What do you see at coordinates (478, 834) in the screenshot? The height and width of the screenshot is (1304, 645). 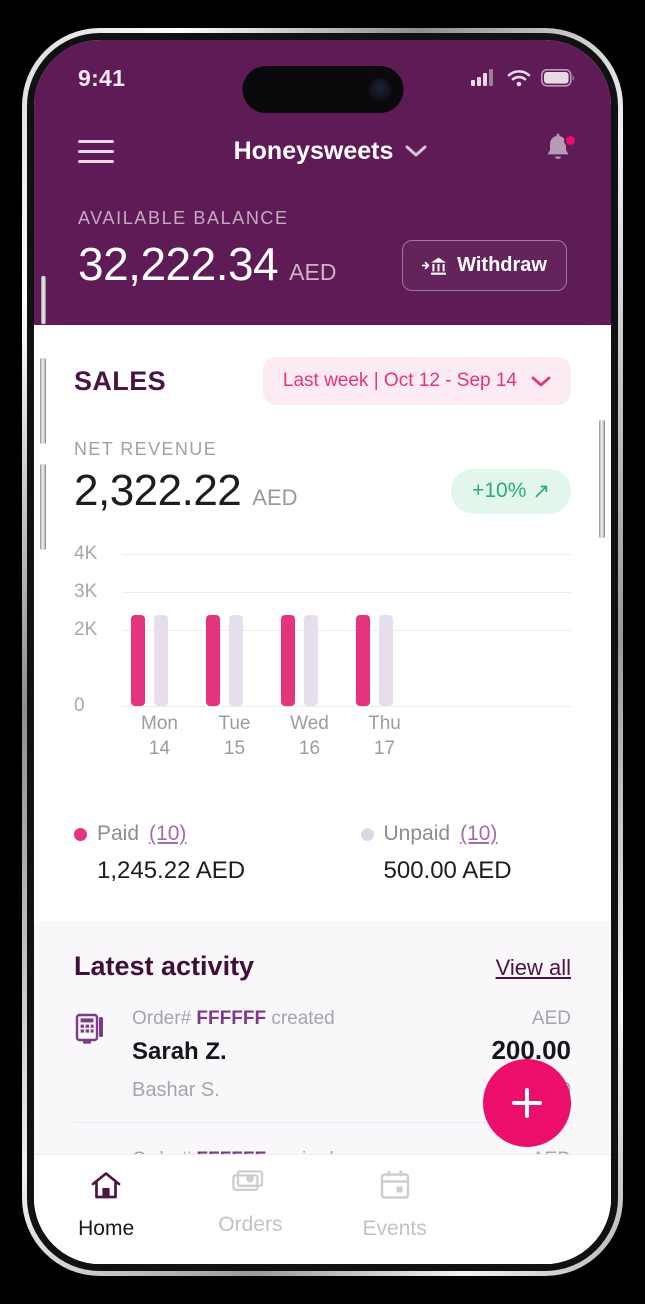 I see `legend-unpaid-count: (10)` at bounding box center [478, 834].